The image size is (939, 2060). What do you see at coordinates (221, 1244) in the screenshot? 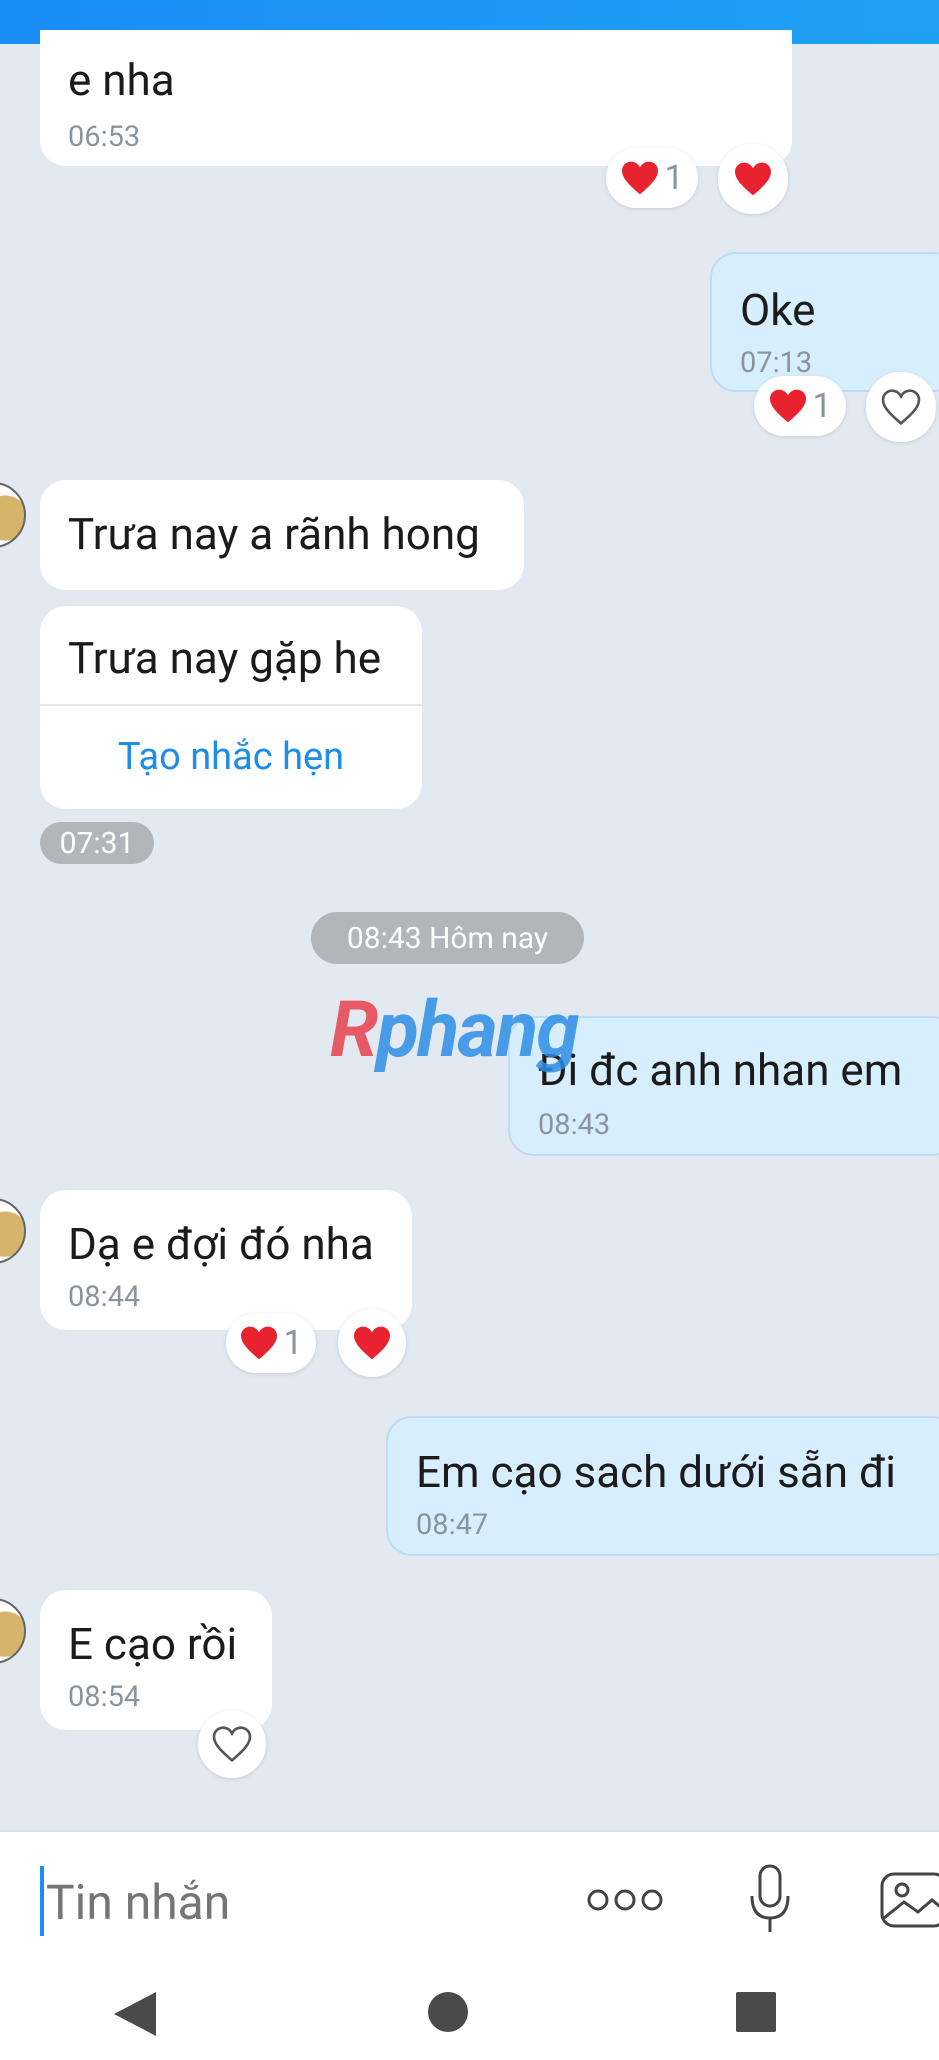
I see `message-text: Dạ e đợi đó nha` at bounding box center [221, 1244].